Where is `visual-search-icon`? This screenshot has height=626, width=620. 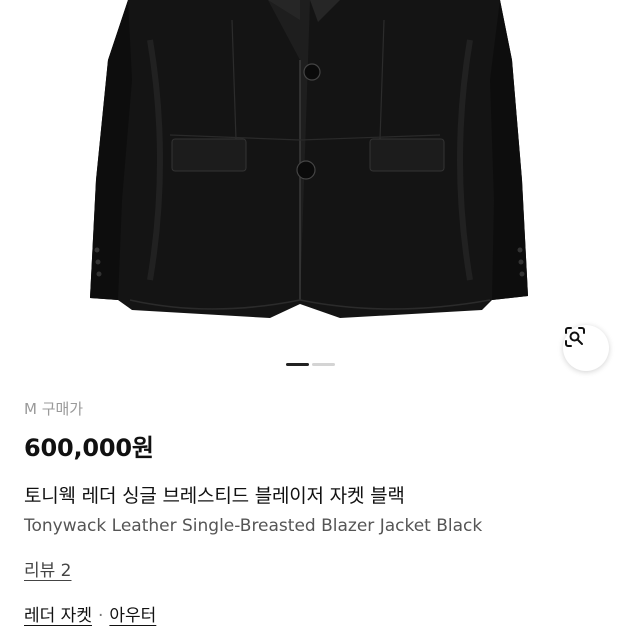 visual-search-icon is located at coordinates (575, 337).